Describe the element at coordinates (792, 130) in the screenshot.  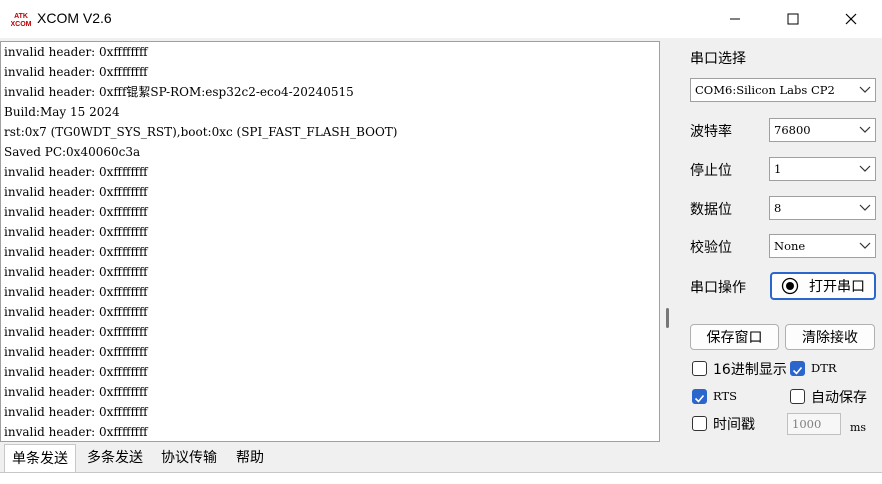
I see `baud-value: 76800` at that location.